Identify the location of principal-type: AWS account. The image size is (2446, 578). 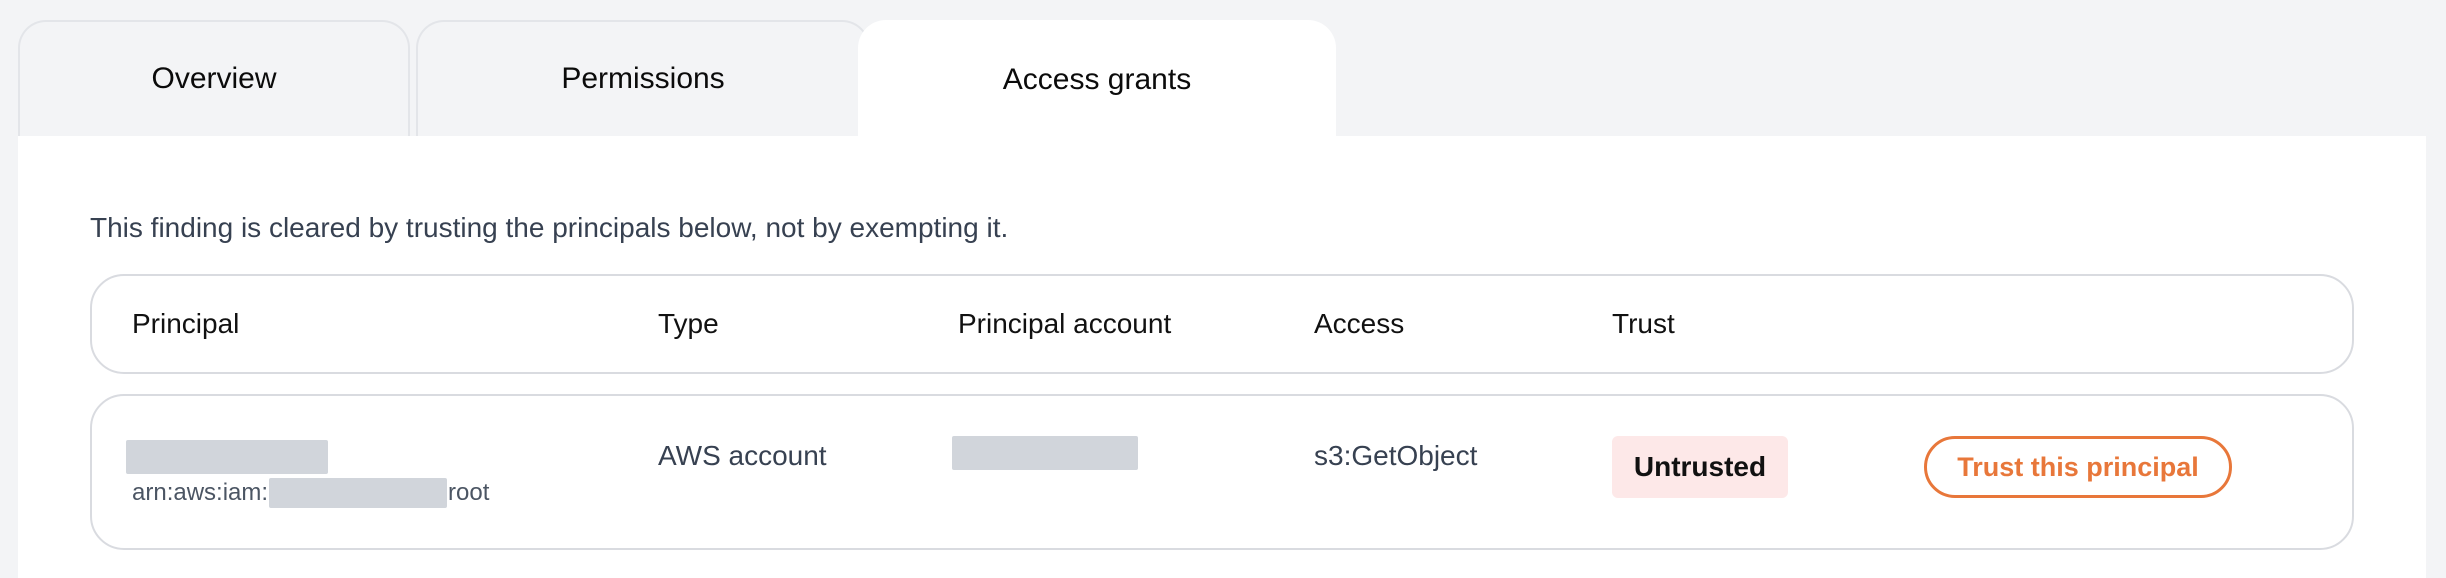
(742, 455).